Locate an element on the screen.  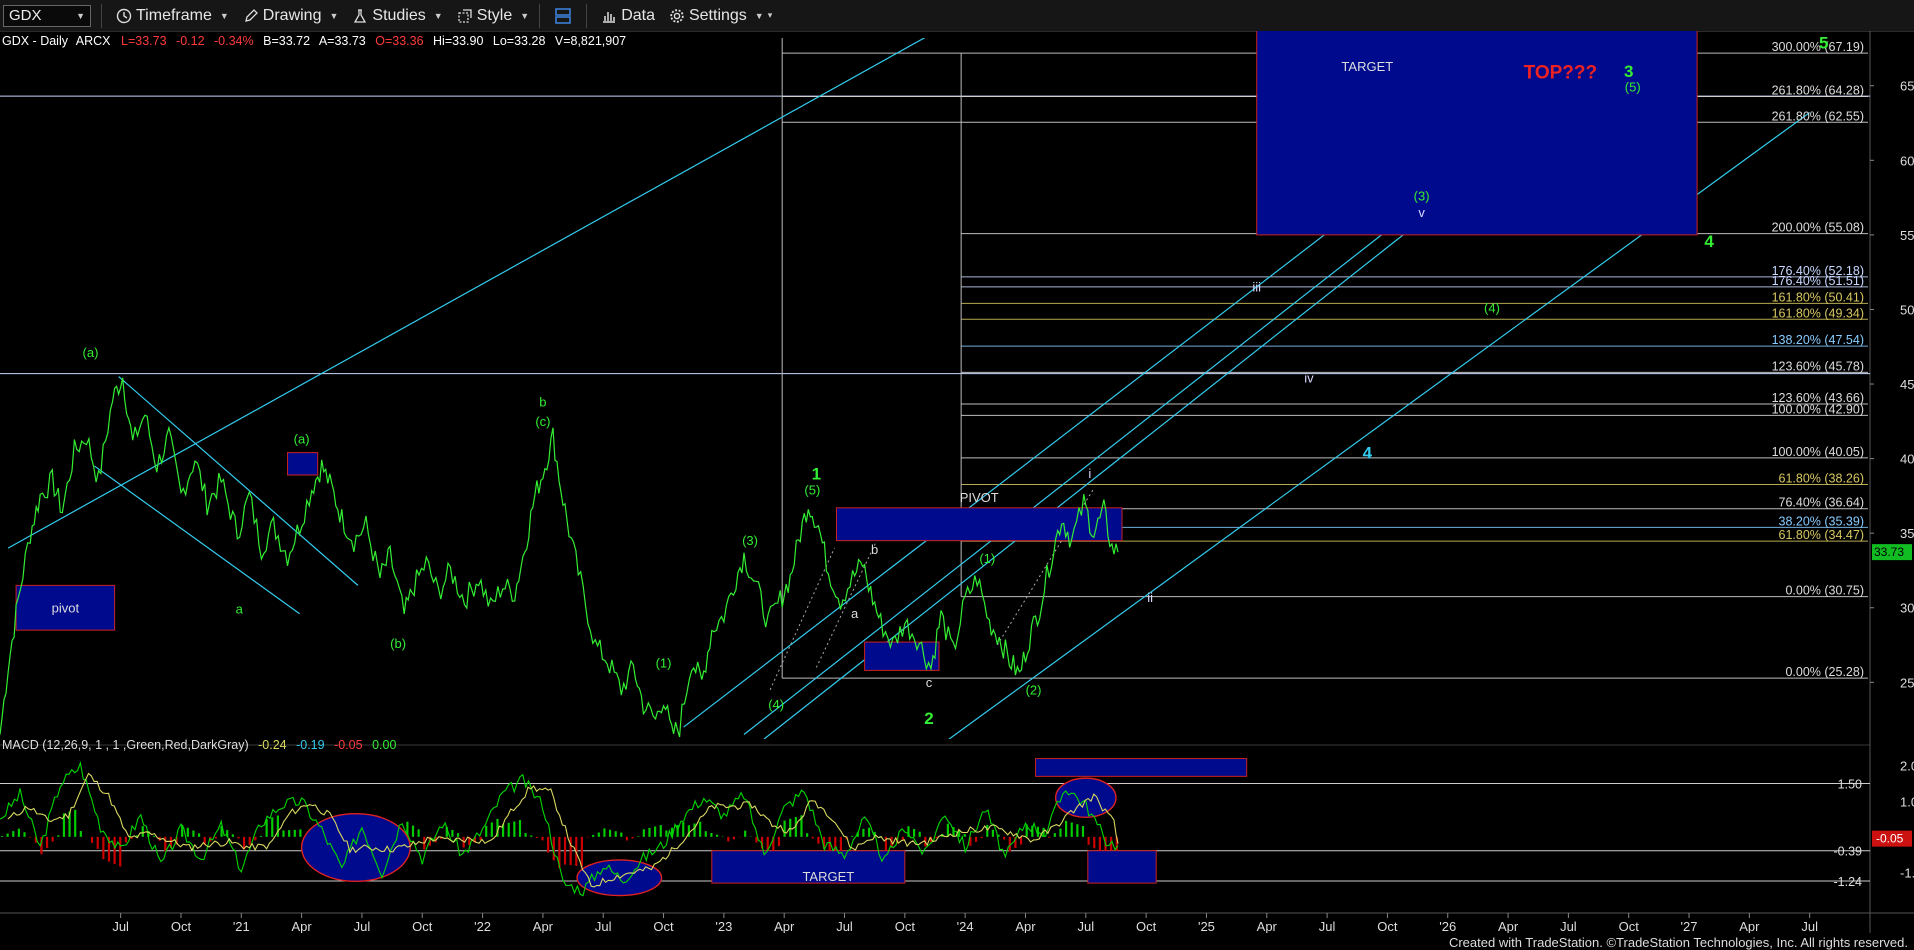
time-axis-label: '22 is located at coordinates (482, 926).